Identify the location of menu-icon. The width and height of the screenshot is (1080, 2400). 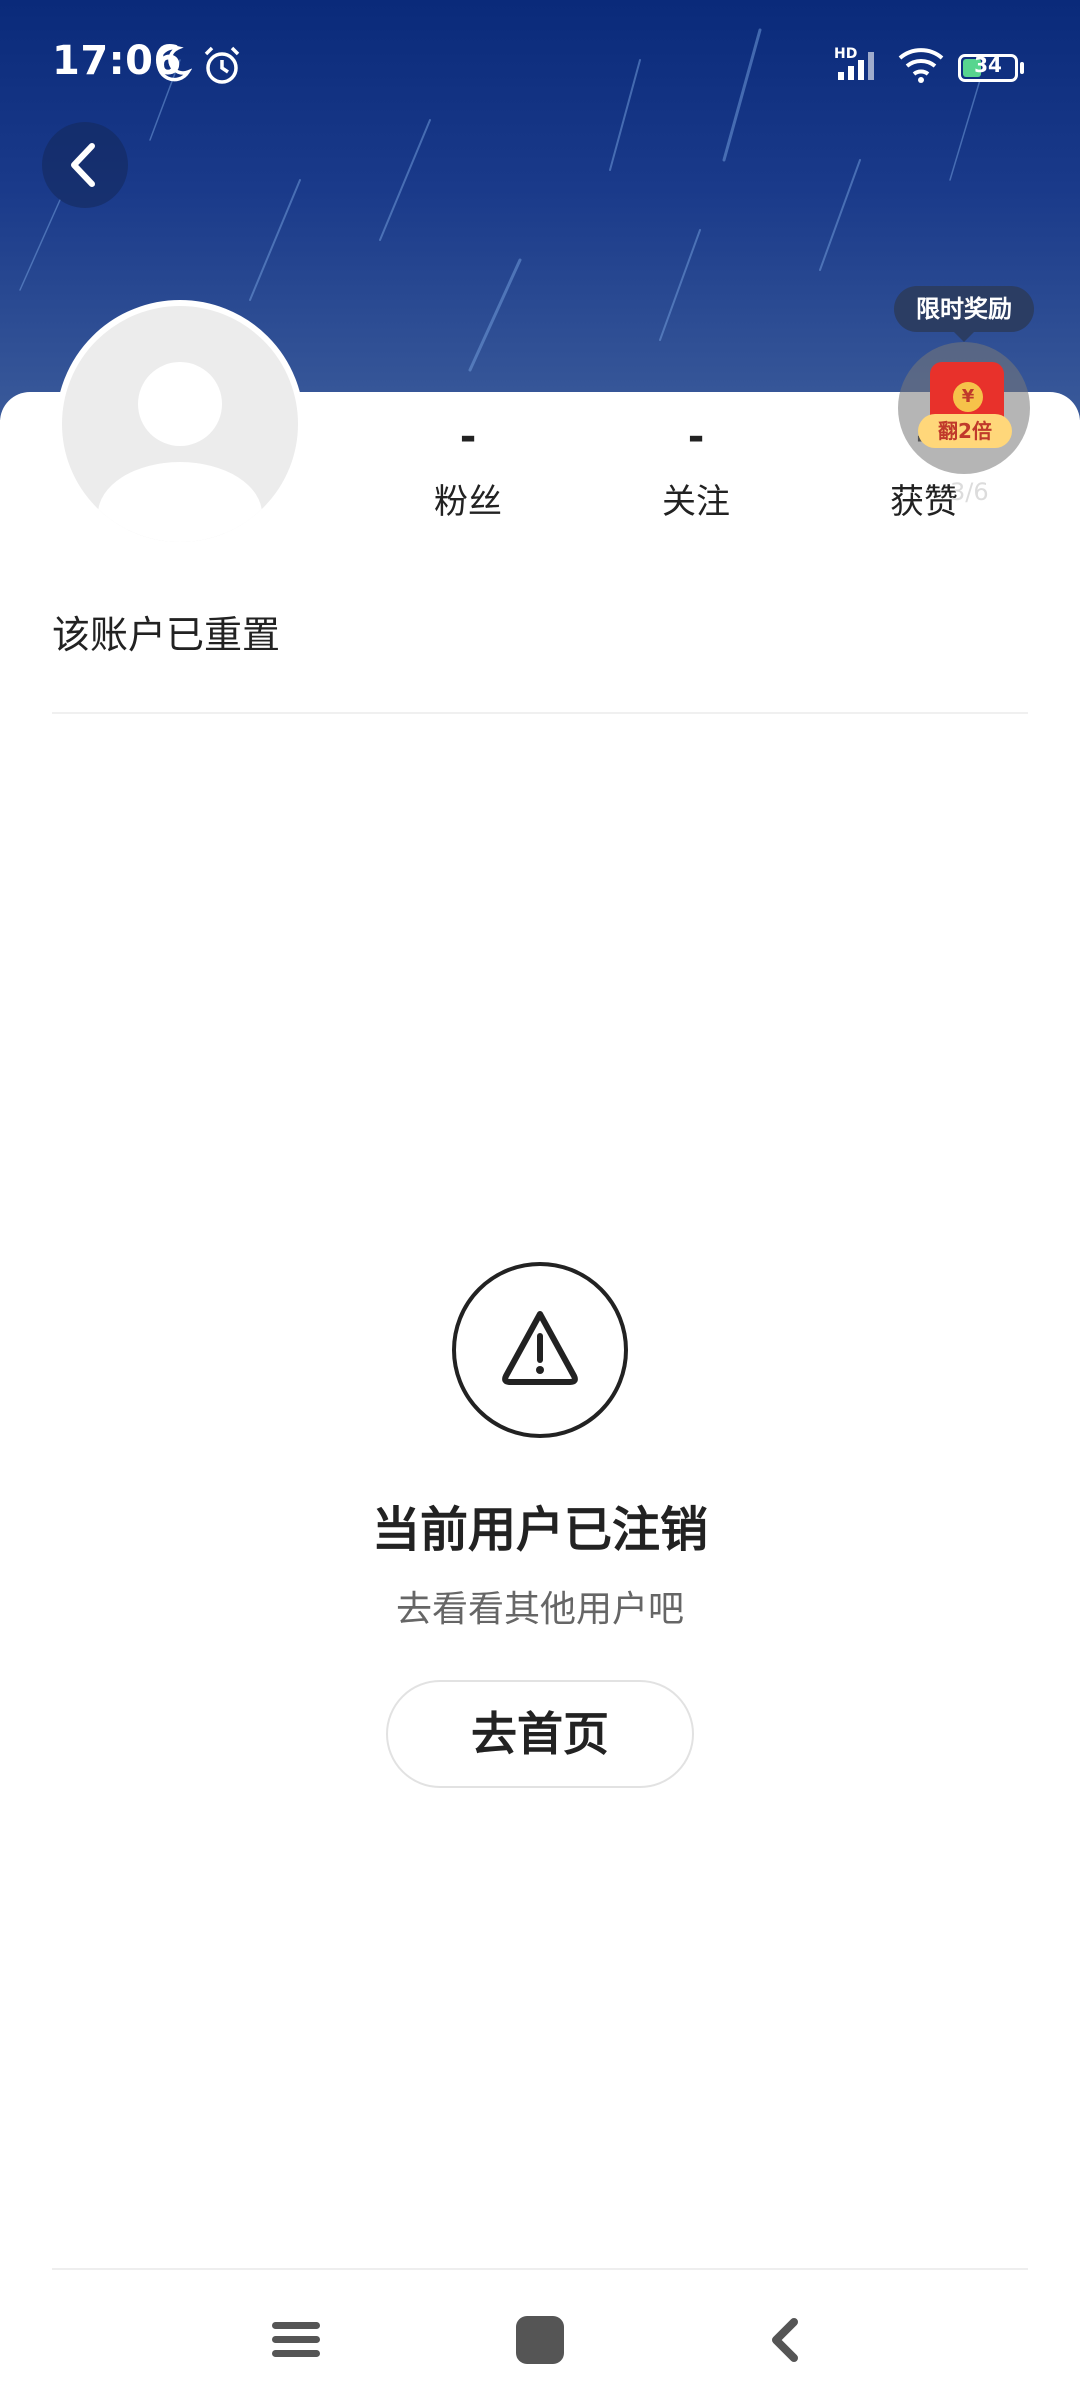
(296, 2339).